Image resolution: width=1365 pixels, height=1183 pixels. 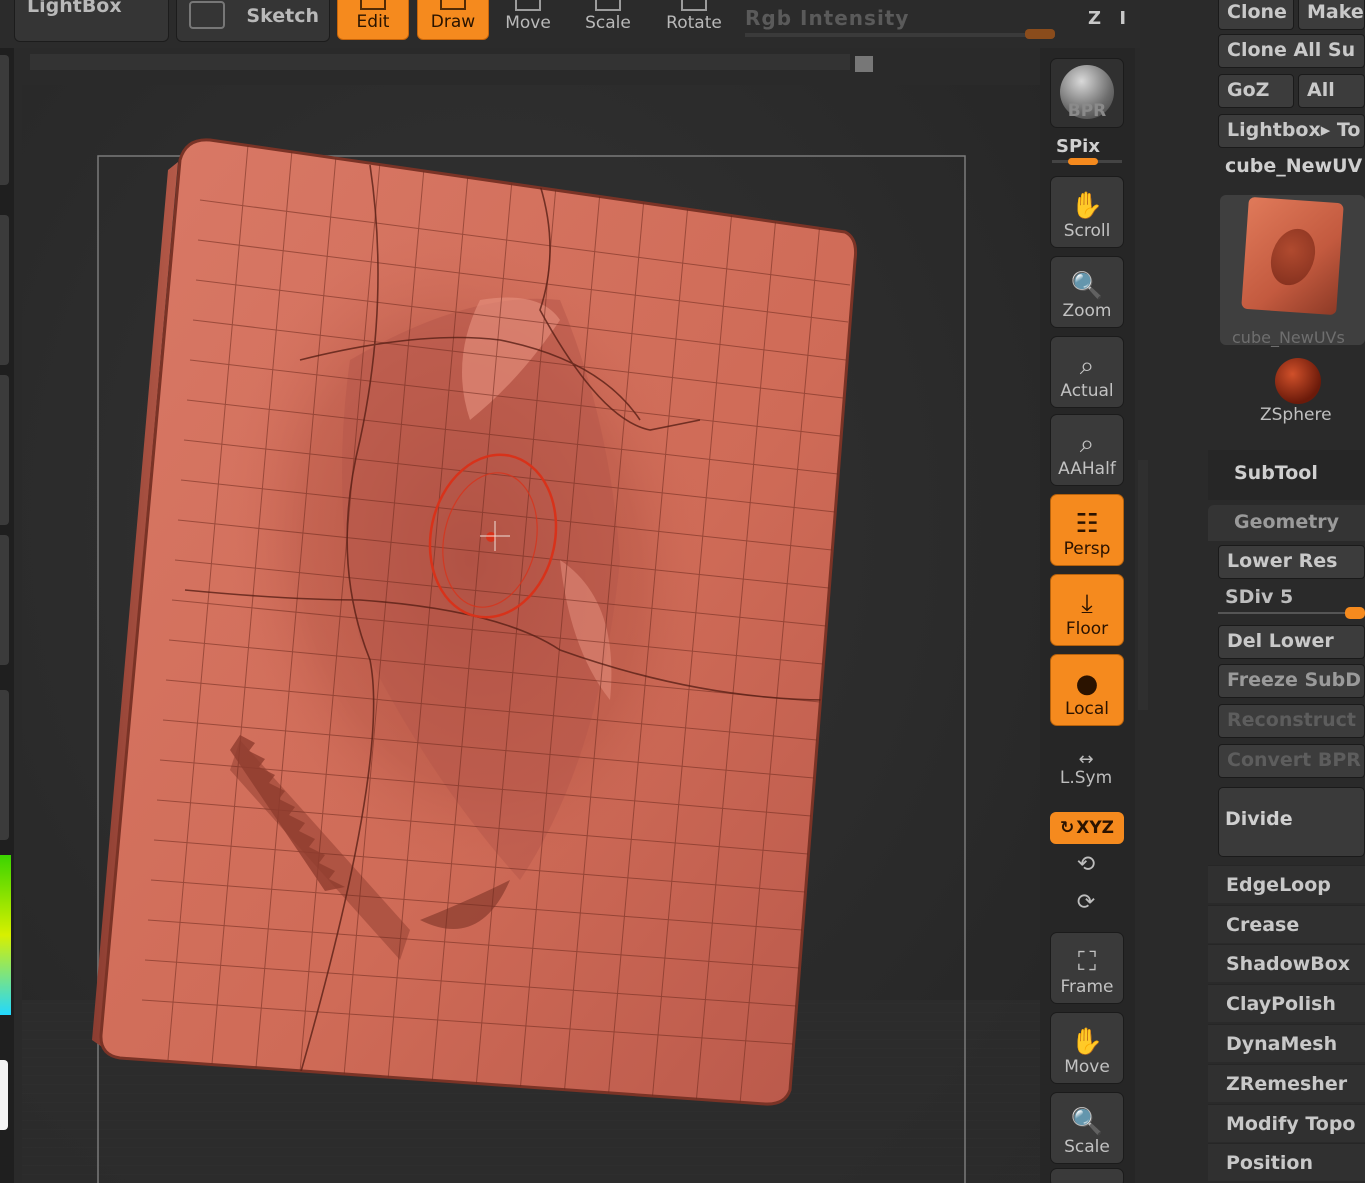 What do you see at coordinates (1087, 828) in the screenshot?
I see `xyz-rotate-button: ↻ XYZ` at bounding box center [1087, 828].